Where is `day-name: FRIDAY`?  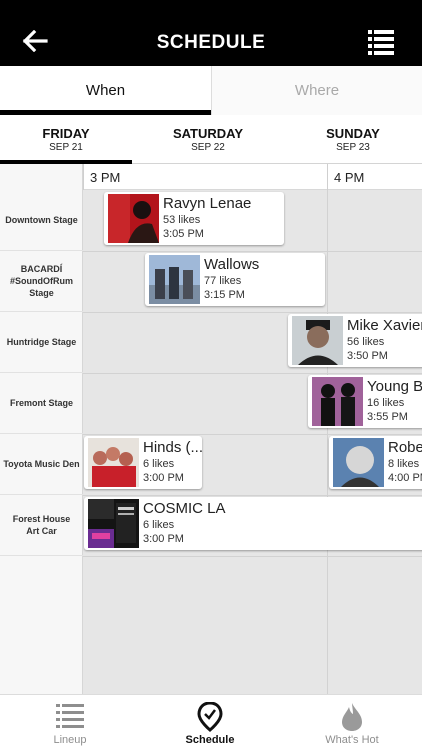
day-name: FRIDAY is located at coordinates (66, 133).